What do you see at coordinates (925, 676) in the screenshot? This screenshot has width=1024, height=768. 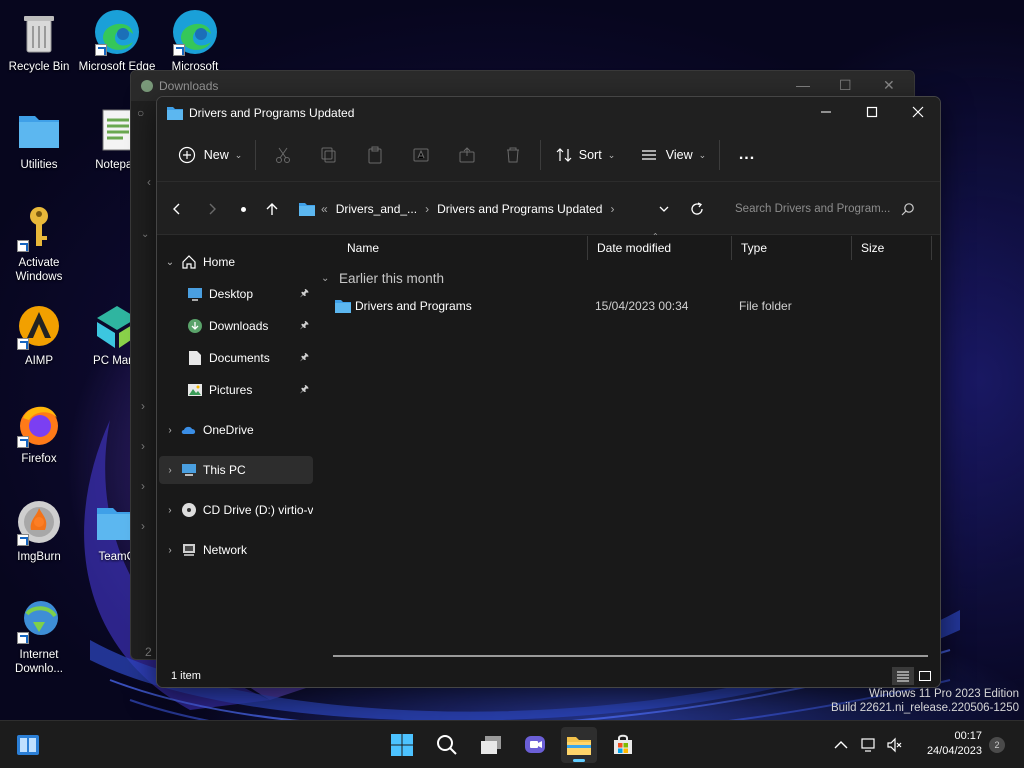 I see `tiles-view-button` at bounding box center [925, 676].